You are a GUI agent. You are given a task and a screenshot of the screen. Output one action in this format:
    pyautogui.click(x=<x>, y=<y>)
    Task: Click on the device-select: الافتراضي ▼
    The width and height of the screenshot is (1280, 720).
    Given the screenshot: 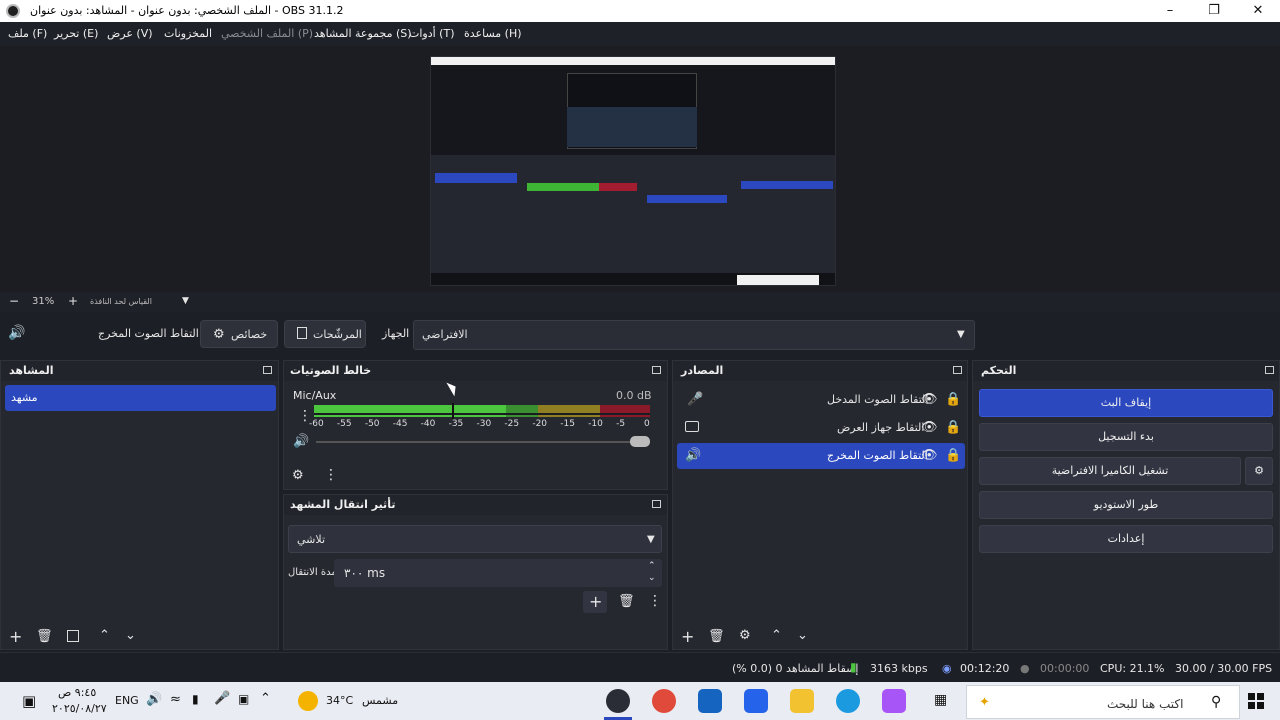 What is the action you would take?
    pyautogui.click(x=694, y=335)
    